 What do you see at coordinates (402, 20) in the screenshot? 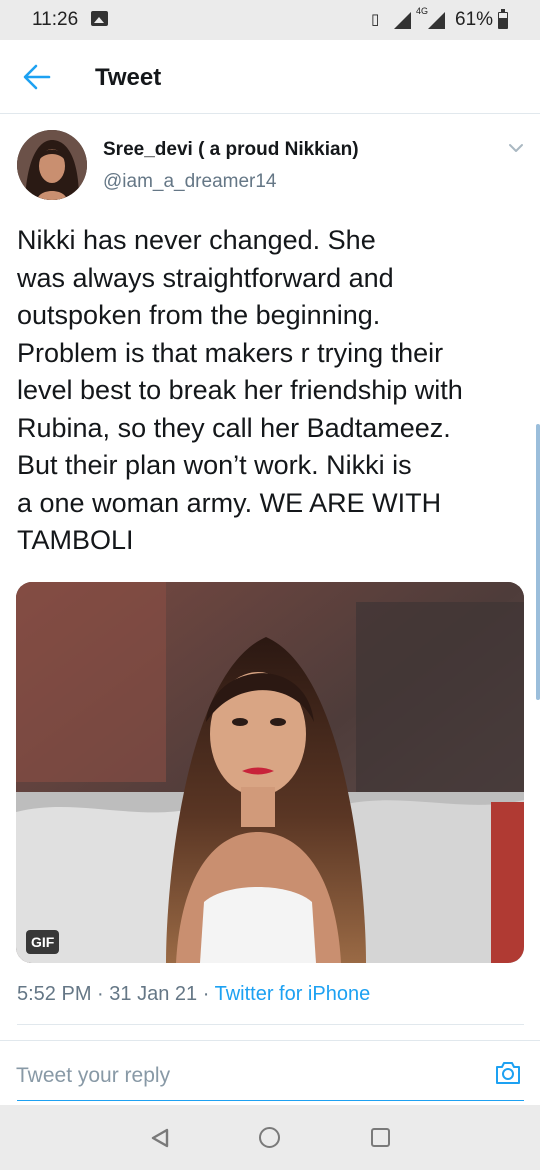
I see `signal-icon` at bounding box center [402, 20].